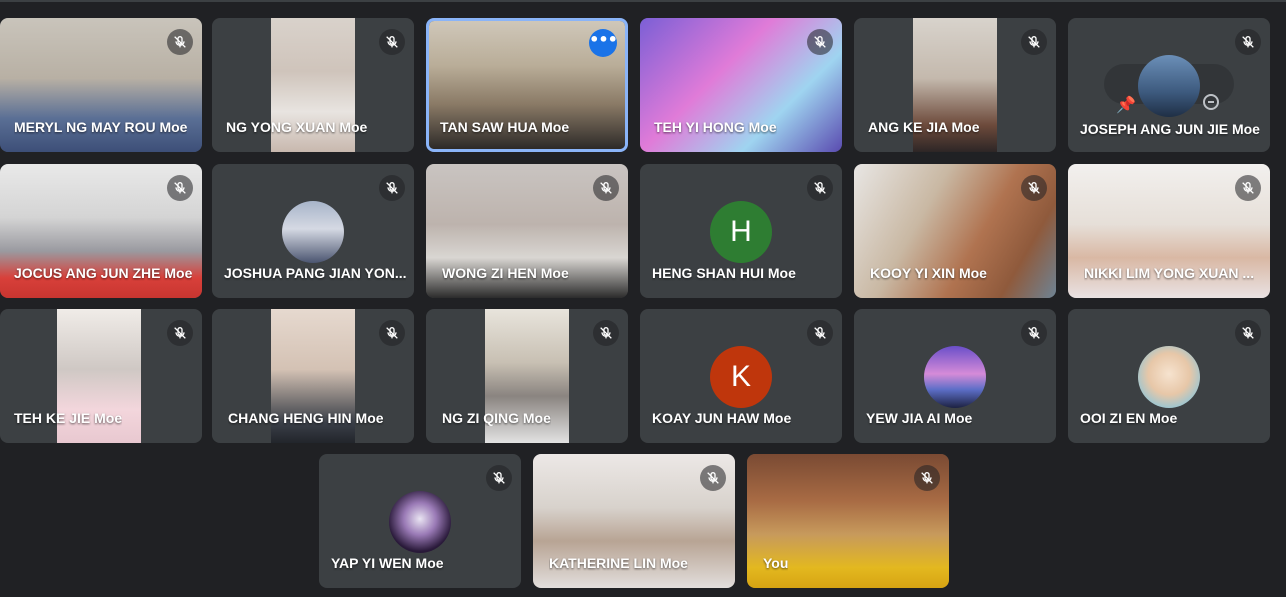  I want to click on participant-tile: K KOAY JUN HAW Moe, so click(741, 376).